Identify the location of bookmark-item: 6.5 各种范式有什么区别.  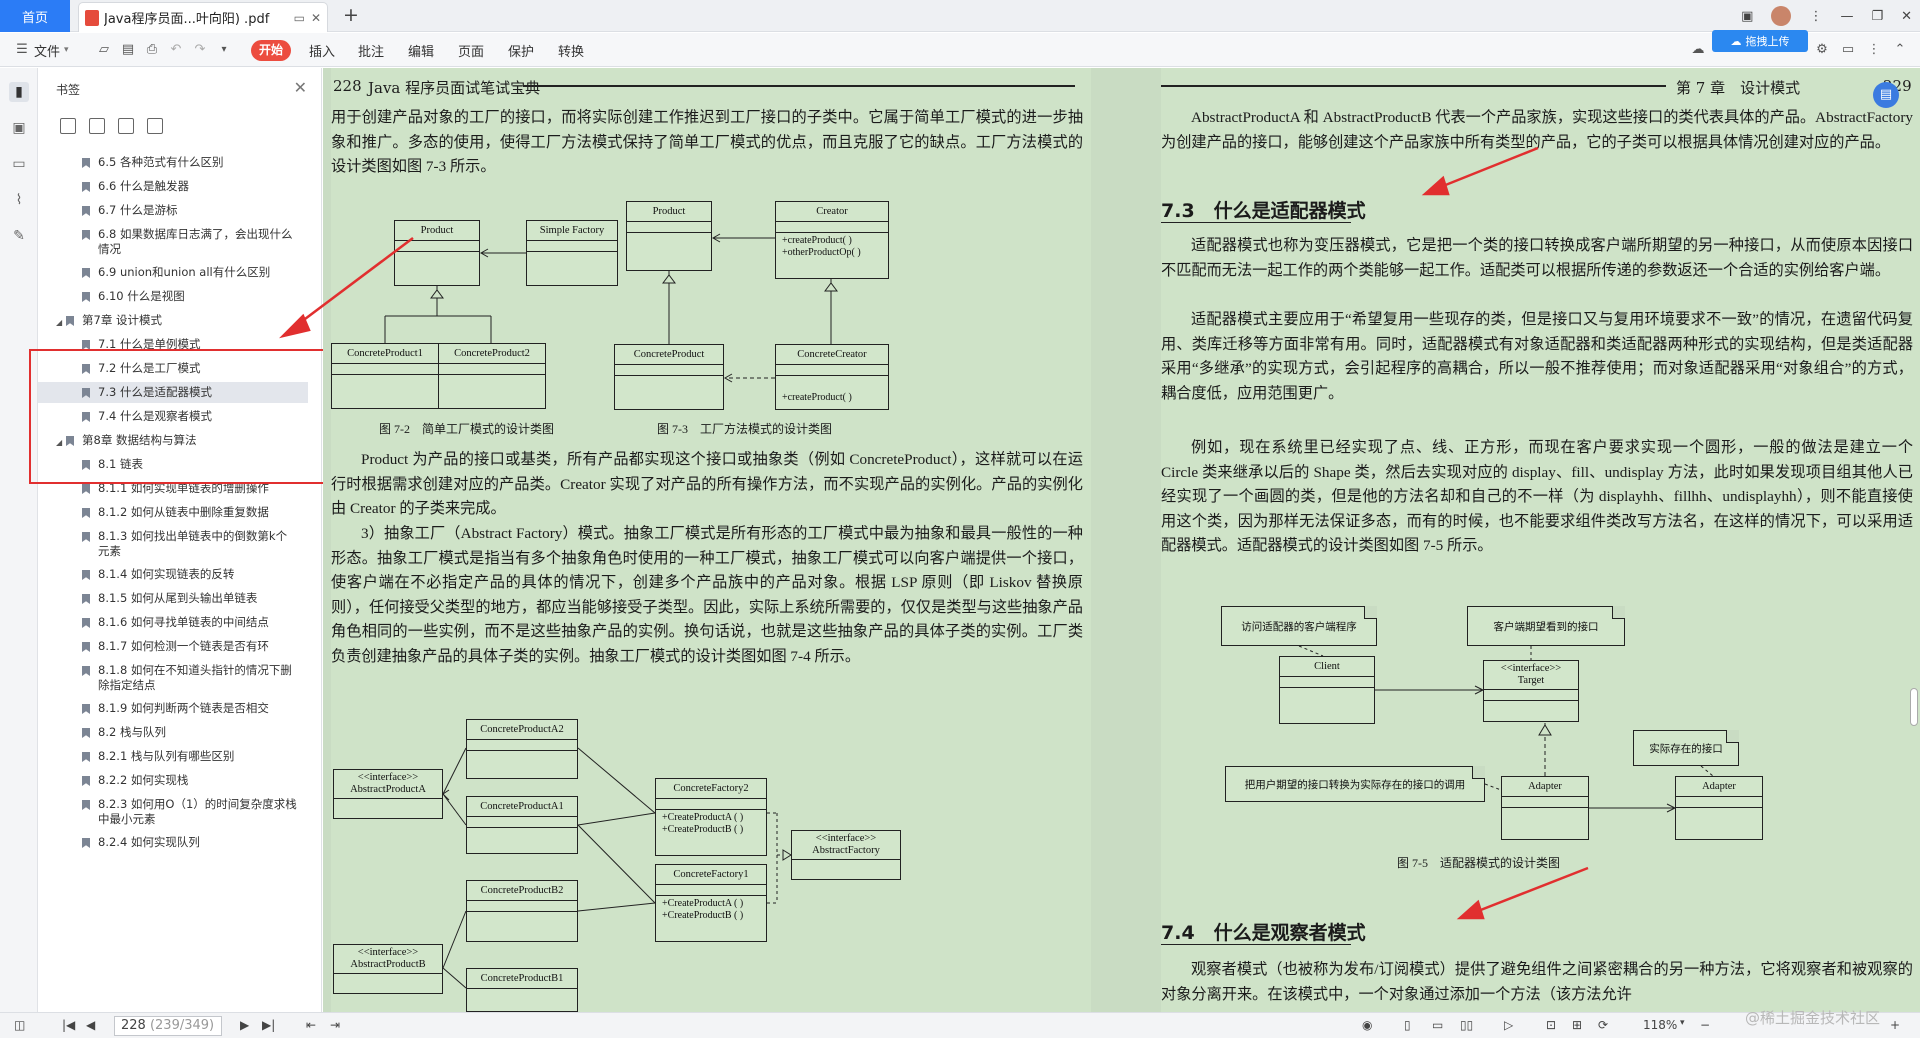
(173, 162).